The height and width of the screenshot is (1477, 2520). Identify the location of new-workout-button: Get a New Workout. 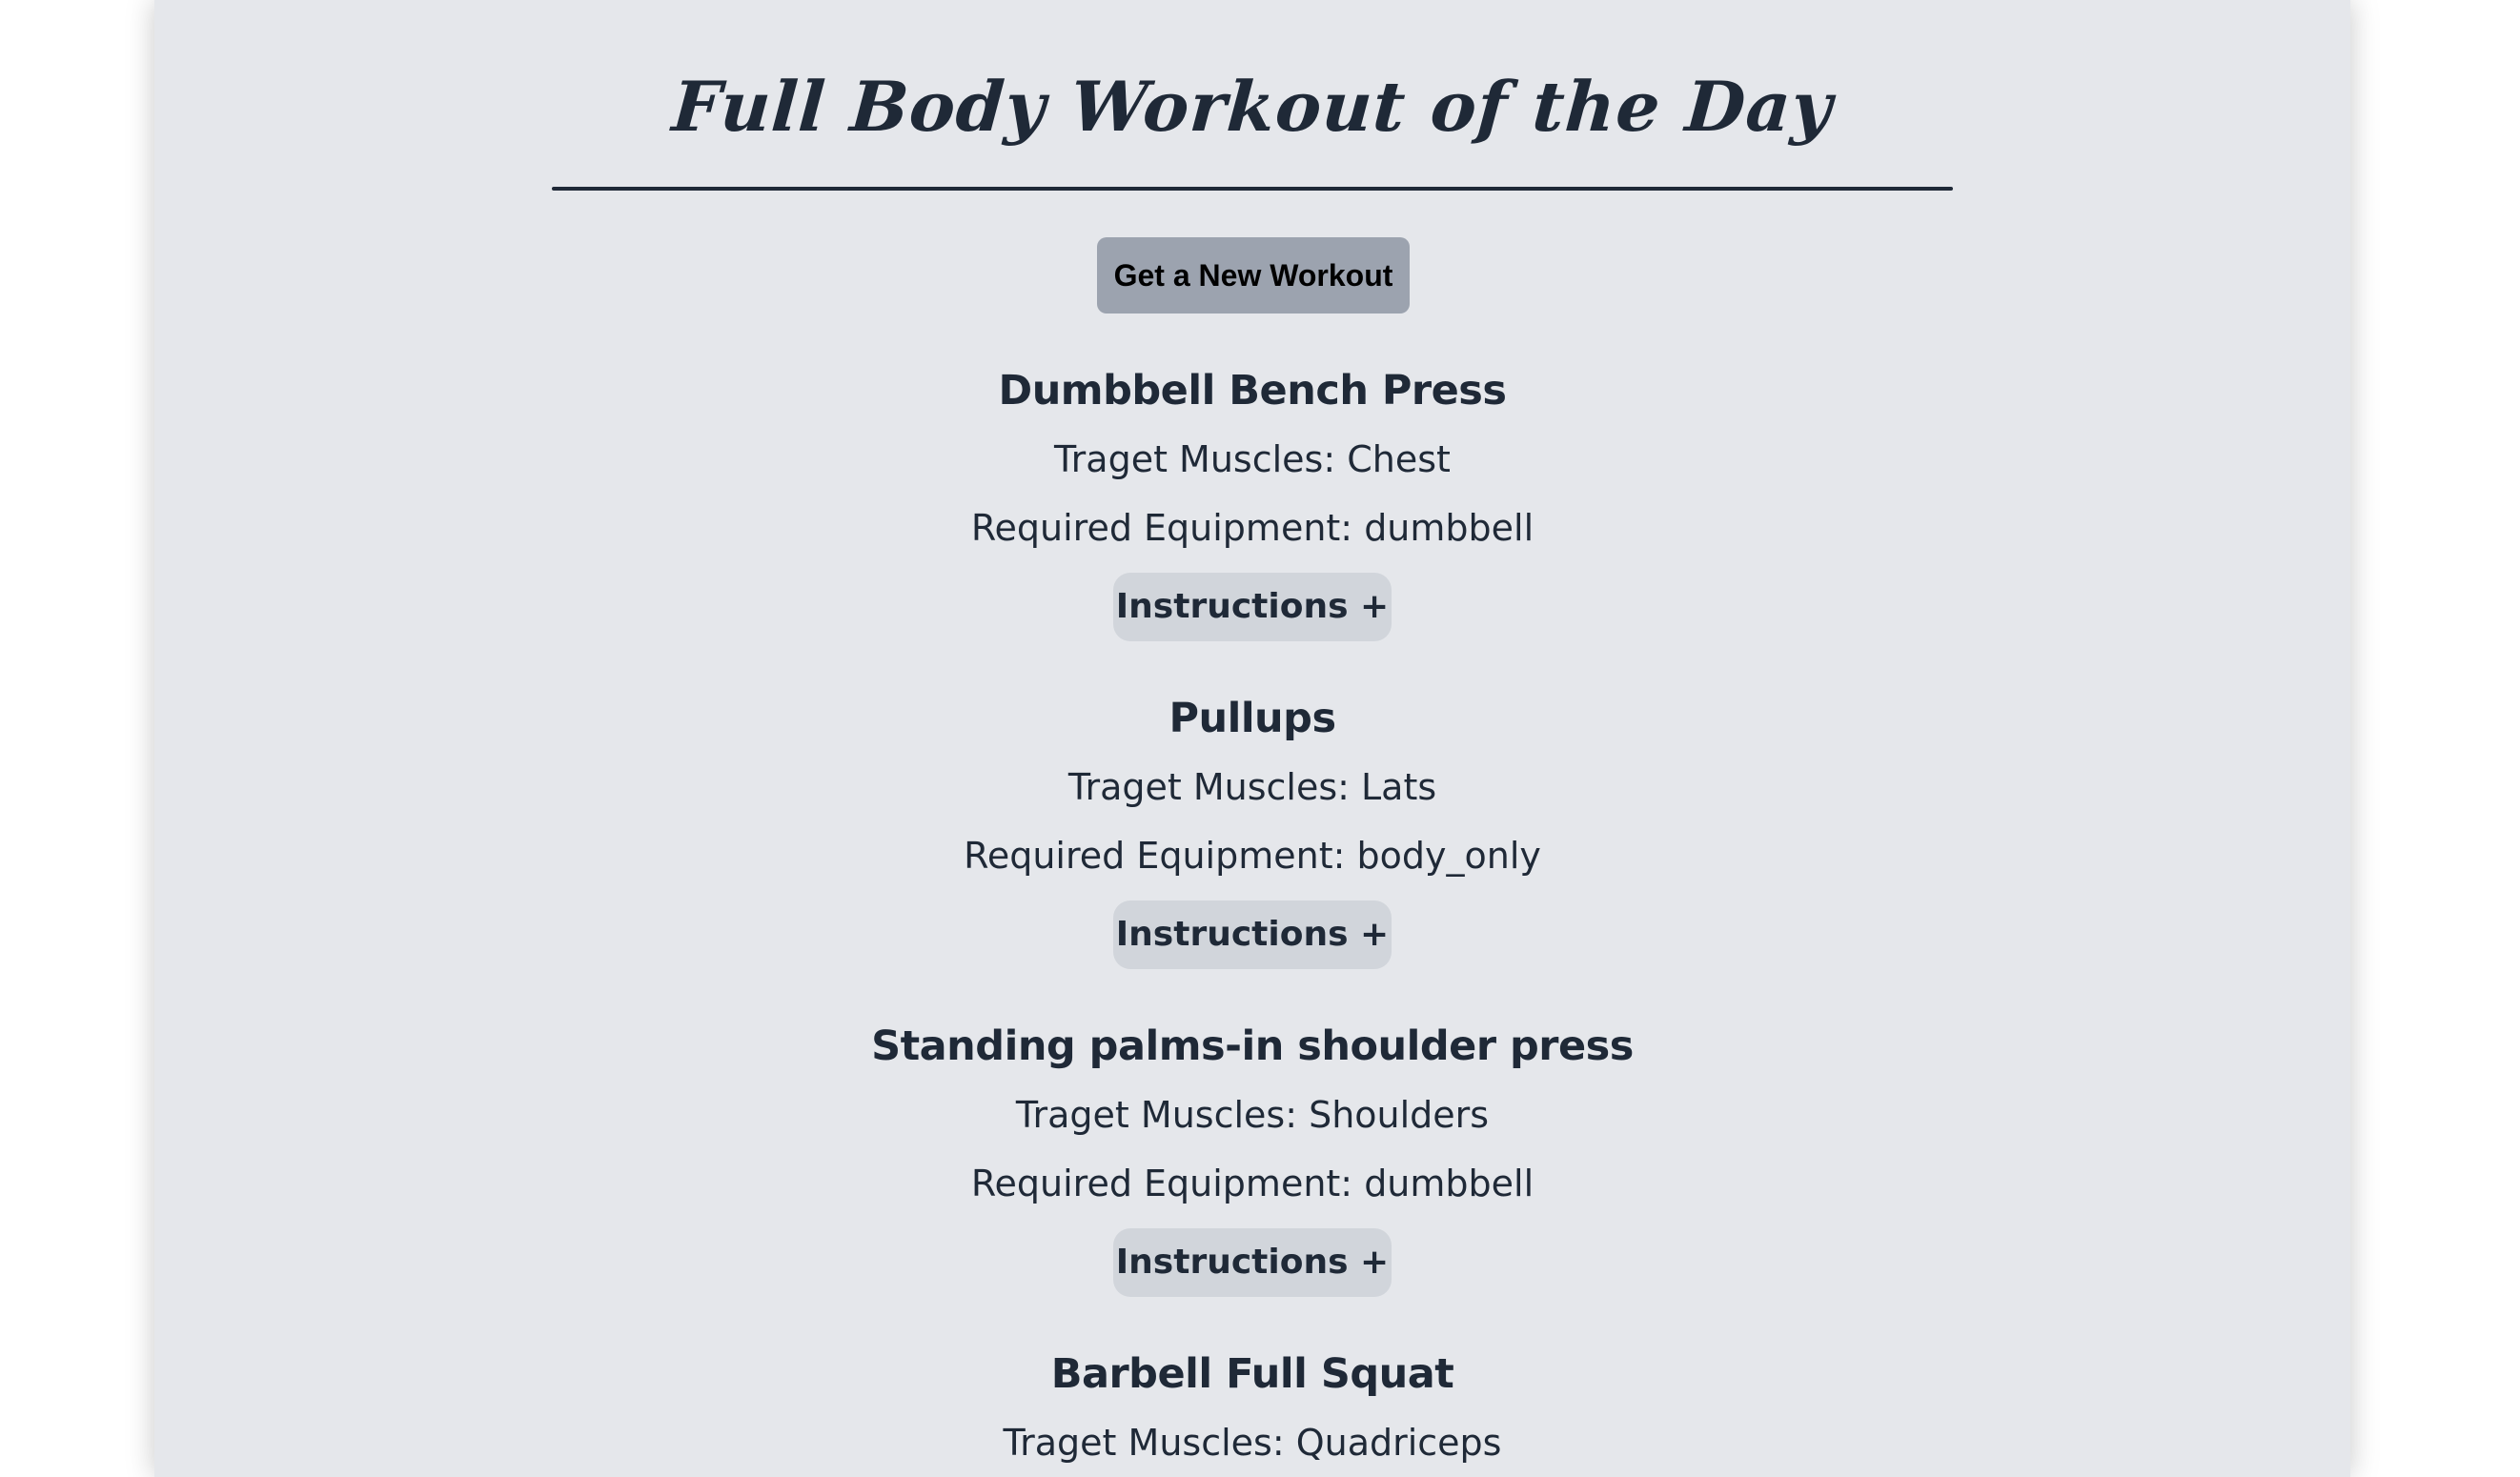
(1253, 275).